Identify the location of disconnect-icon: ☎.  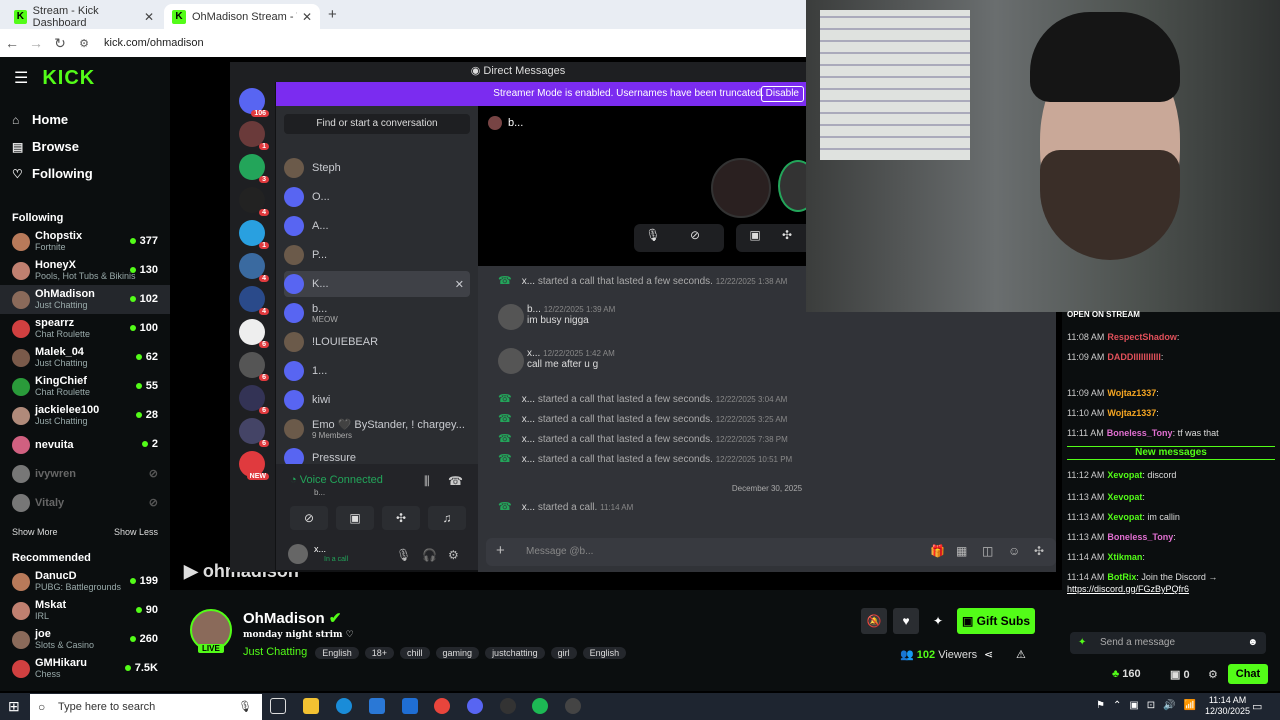
(455, 481).